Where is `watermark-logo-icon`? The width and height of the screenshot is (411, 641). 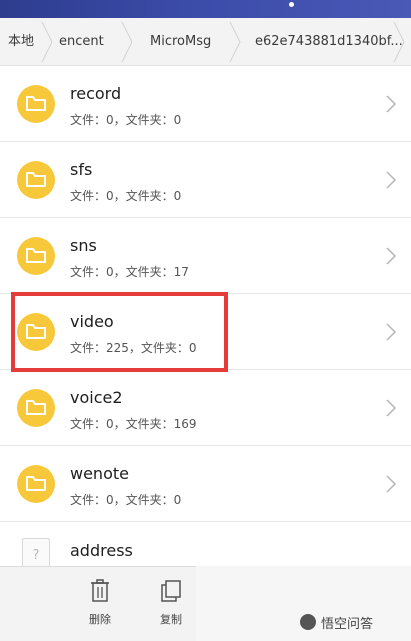
watermark-logo-icon is located at coordinates (308, 622).